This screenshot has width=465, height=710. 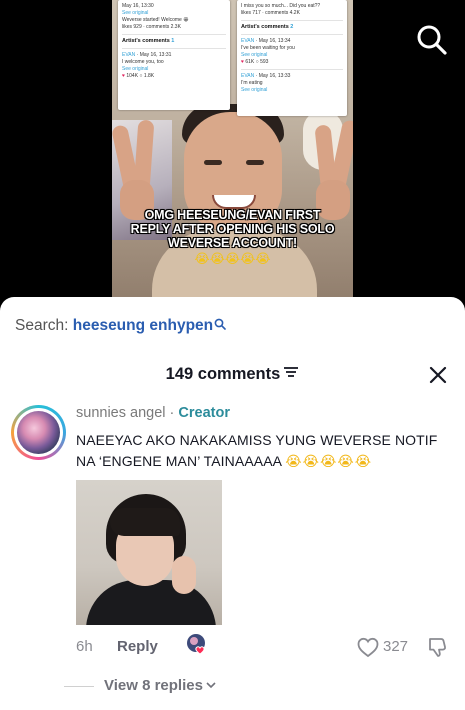 What do you see at coordinates (138, 76) in the screenshot?
I see `artist-reply-stats: ♥ 104K ○ 1.8K` at bounding box center [138, 76].